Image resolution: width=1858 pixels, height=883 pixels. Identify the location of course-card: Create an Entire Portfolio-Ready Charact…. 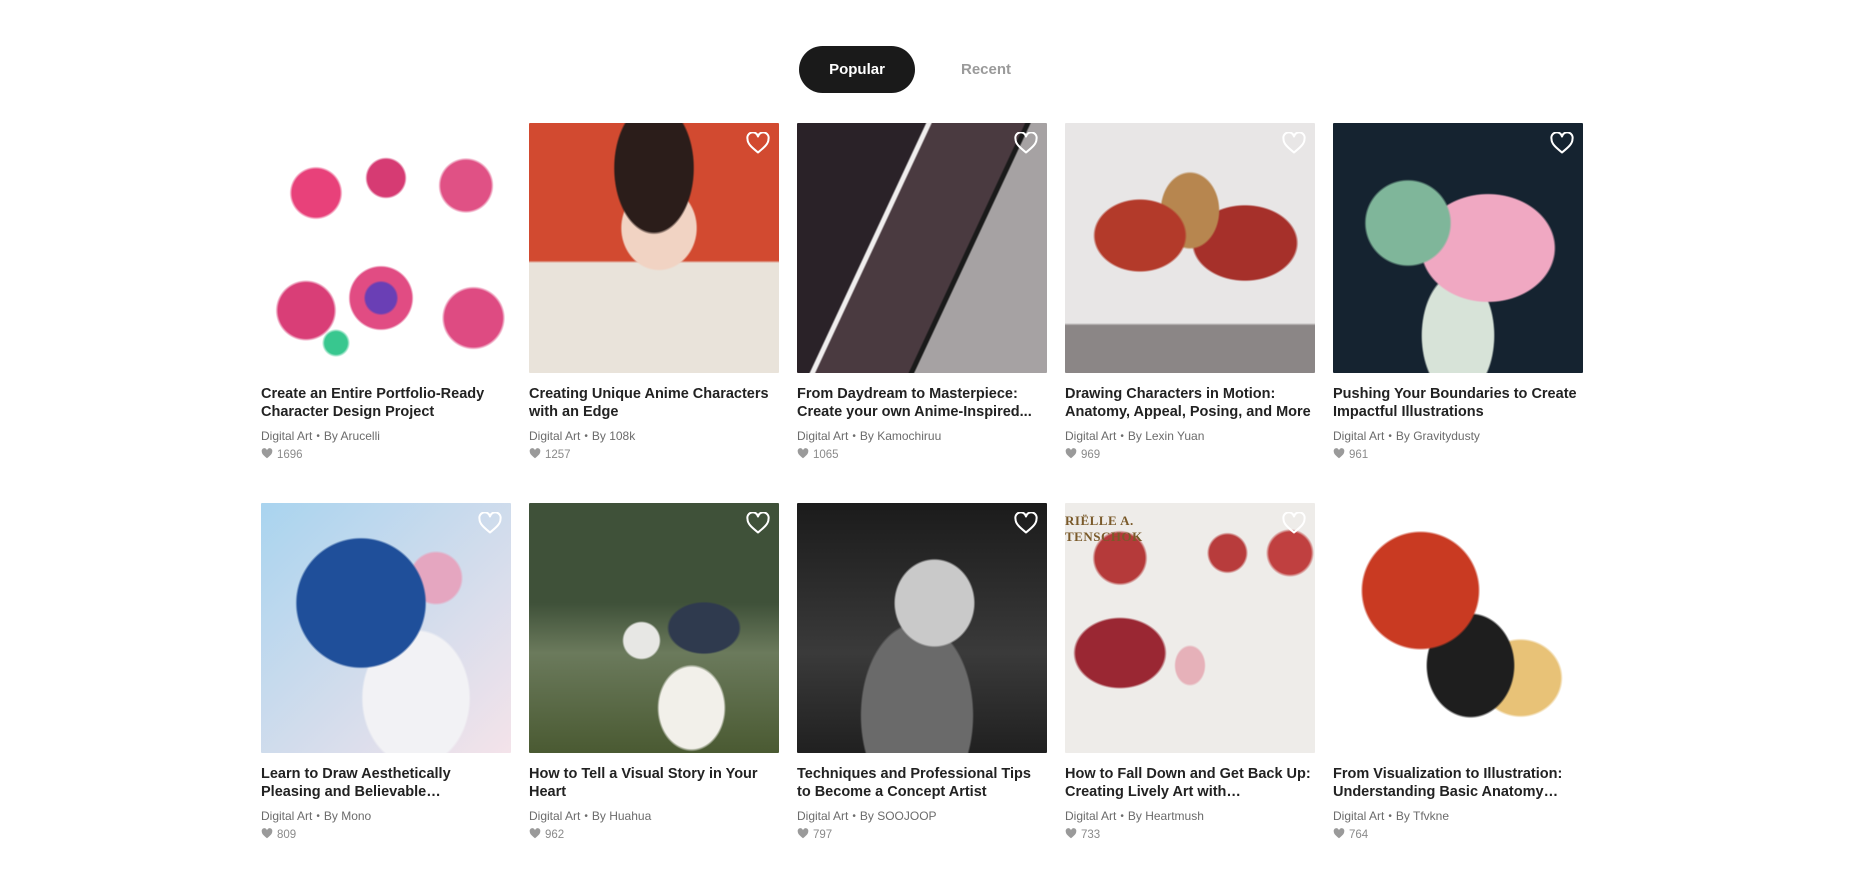
(386, 313).